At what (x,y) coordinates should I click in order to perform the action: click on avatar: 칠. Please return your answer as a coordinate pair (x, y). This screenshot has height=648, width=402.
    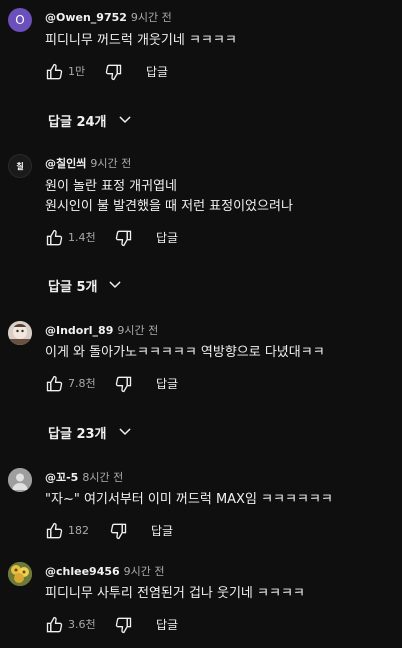
    Looking at the image, I should click on (20, 166).